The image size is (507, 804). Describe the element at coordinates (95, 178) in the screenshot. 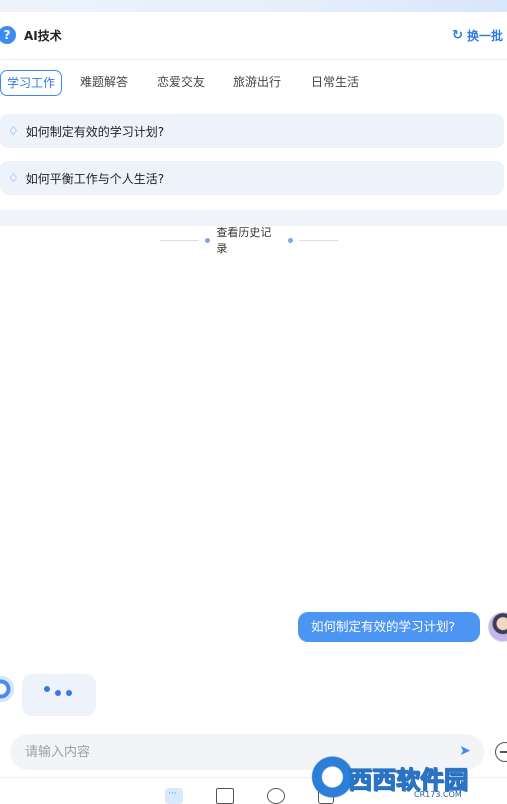

I see `suggestion-text: 如何平衡工作与个人生活?` at that location.